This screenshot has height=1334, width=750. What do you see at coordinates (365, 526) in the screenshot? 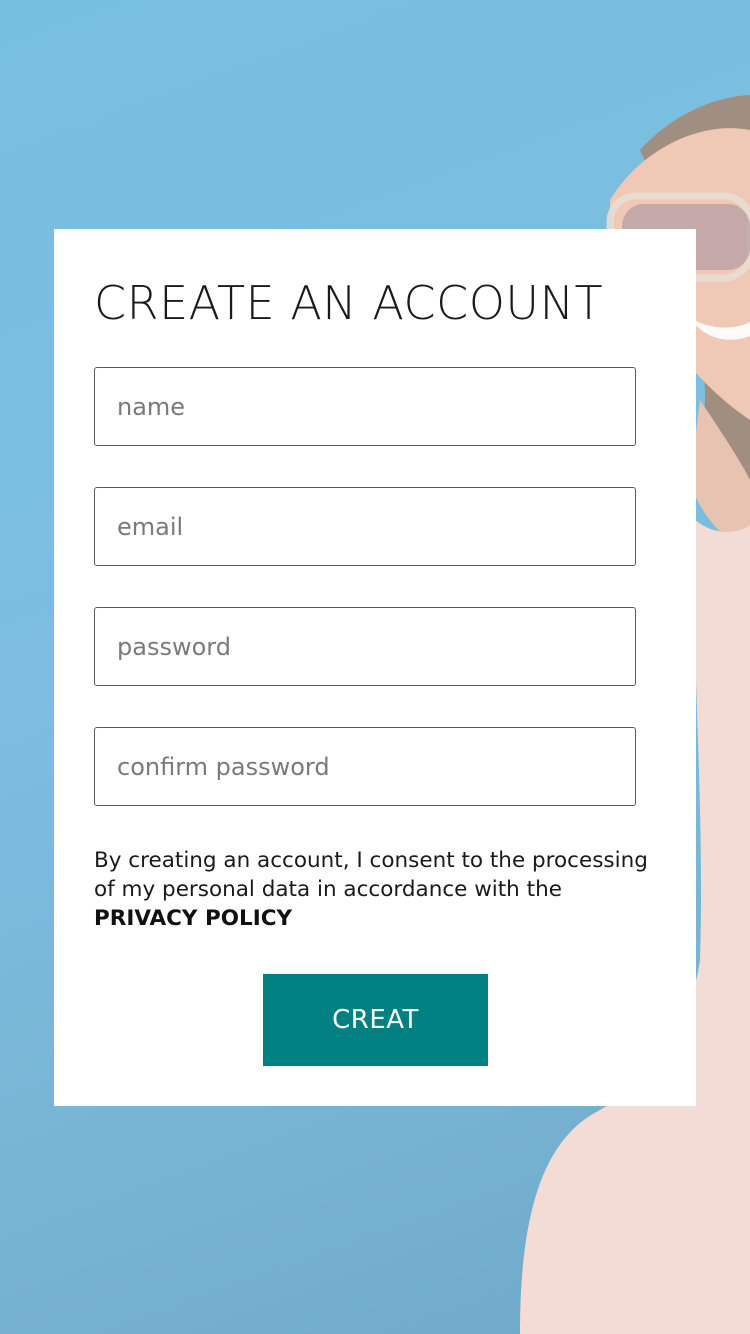
I see `email-input` at bounding box center [365, 526].